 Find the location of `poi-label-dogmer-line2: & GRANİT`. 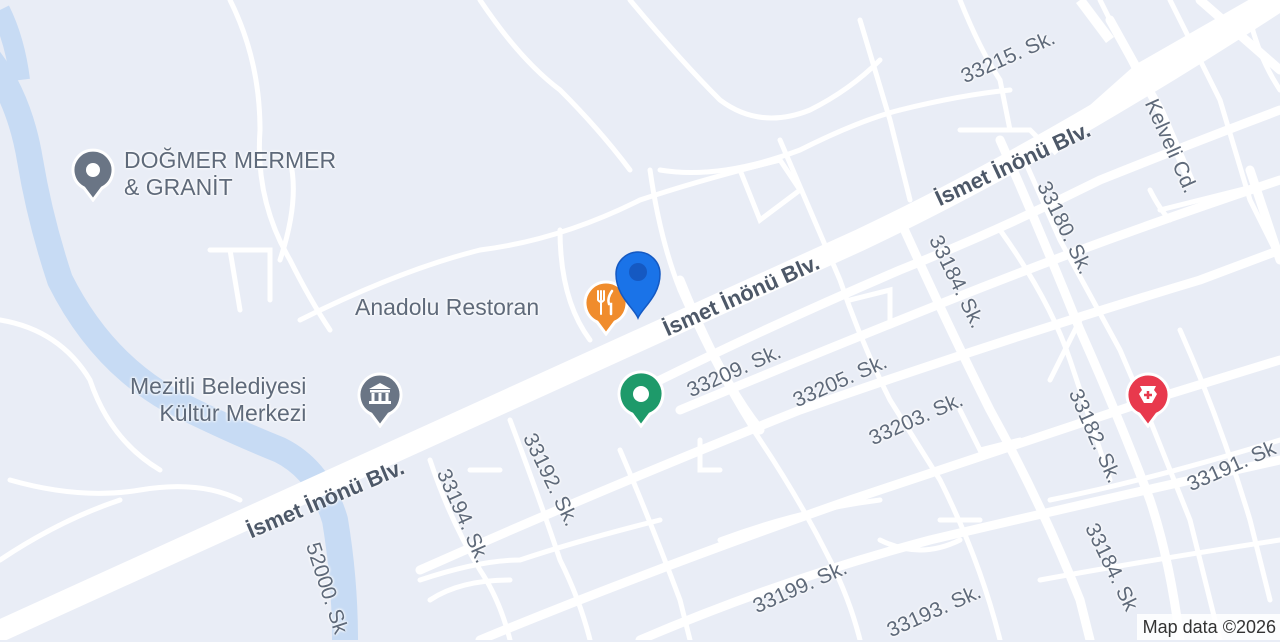

poi-label-dogmer-line2: & GRANİT is located at coordinates (178, 187).